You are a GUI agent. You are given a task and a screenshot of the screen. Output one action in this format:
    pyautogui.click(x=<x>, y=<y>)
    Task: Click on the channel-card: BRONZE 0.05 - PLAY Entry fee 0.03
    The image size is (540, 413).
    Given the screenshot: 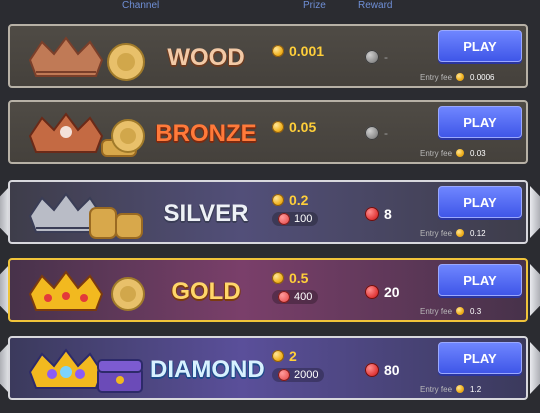 What is the action you would take?
    pyautogui.click(x=268, y=132)
    